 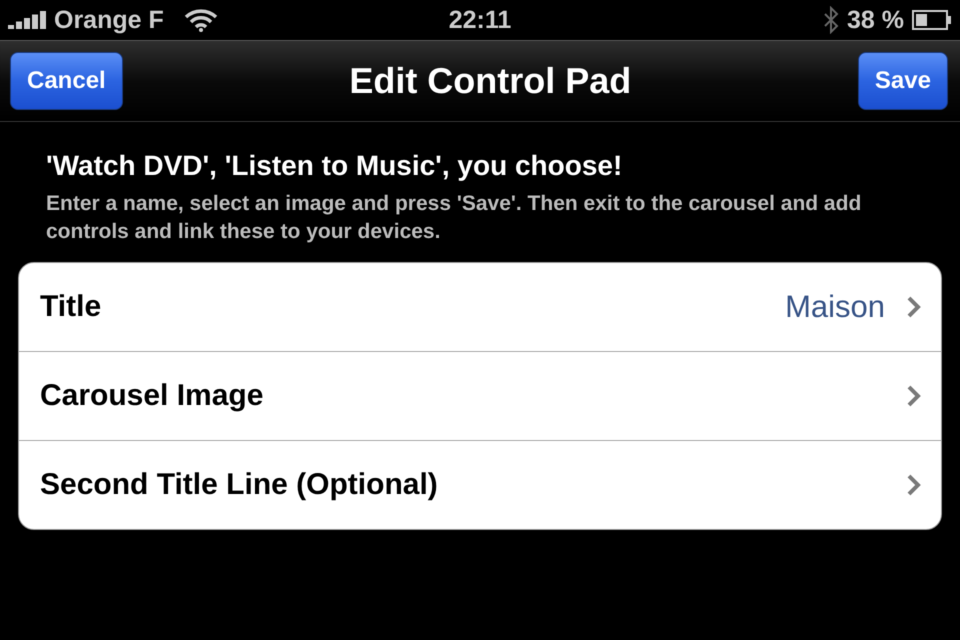 I want to click on signal-icon, so click(x=28, y=20).